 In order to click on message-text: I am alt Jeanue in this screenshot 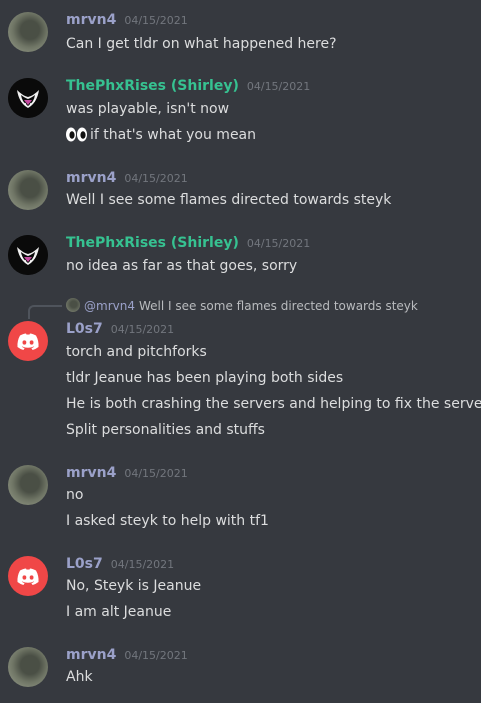, I will do `click(119, 612)`.